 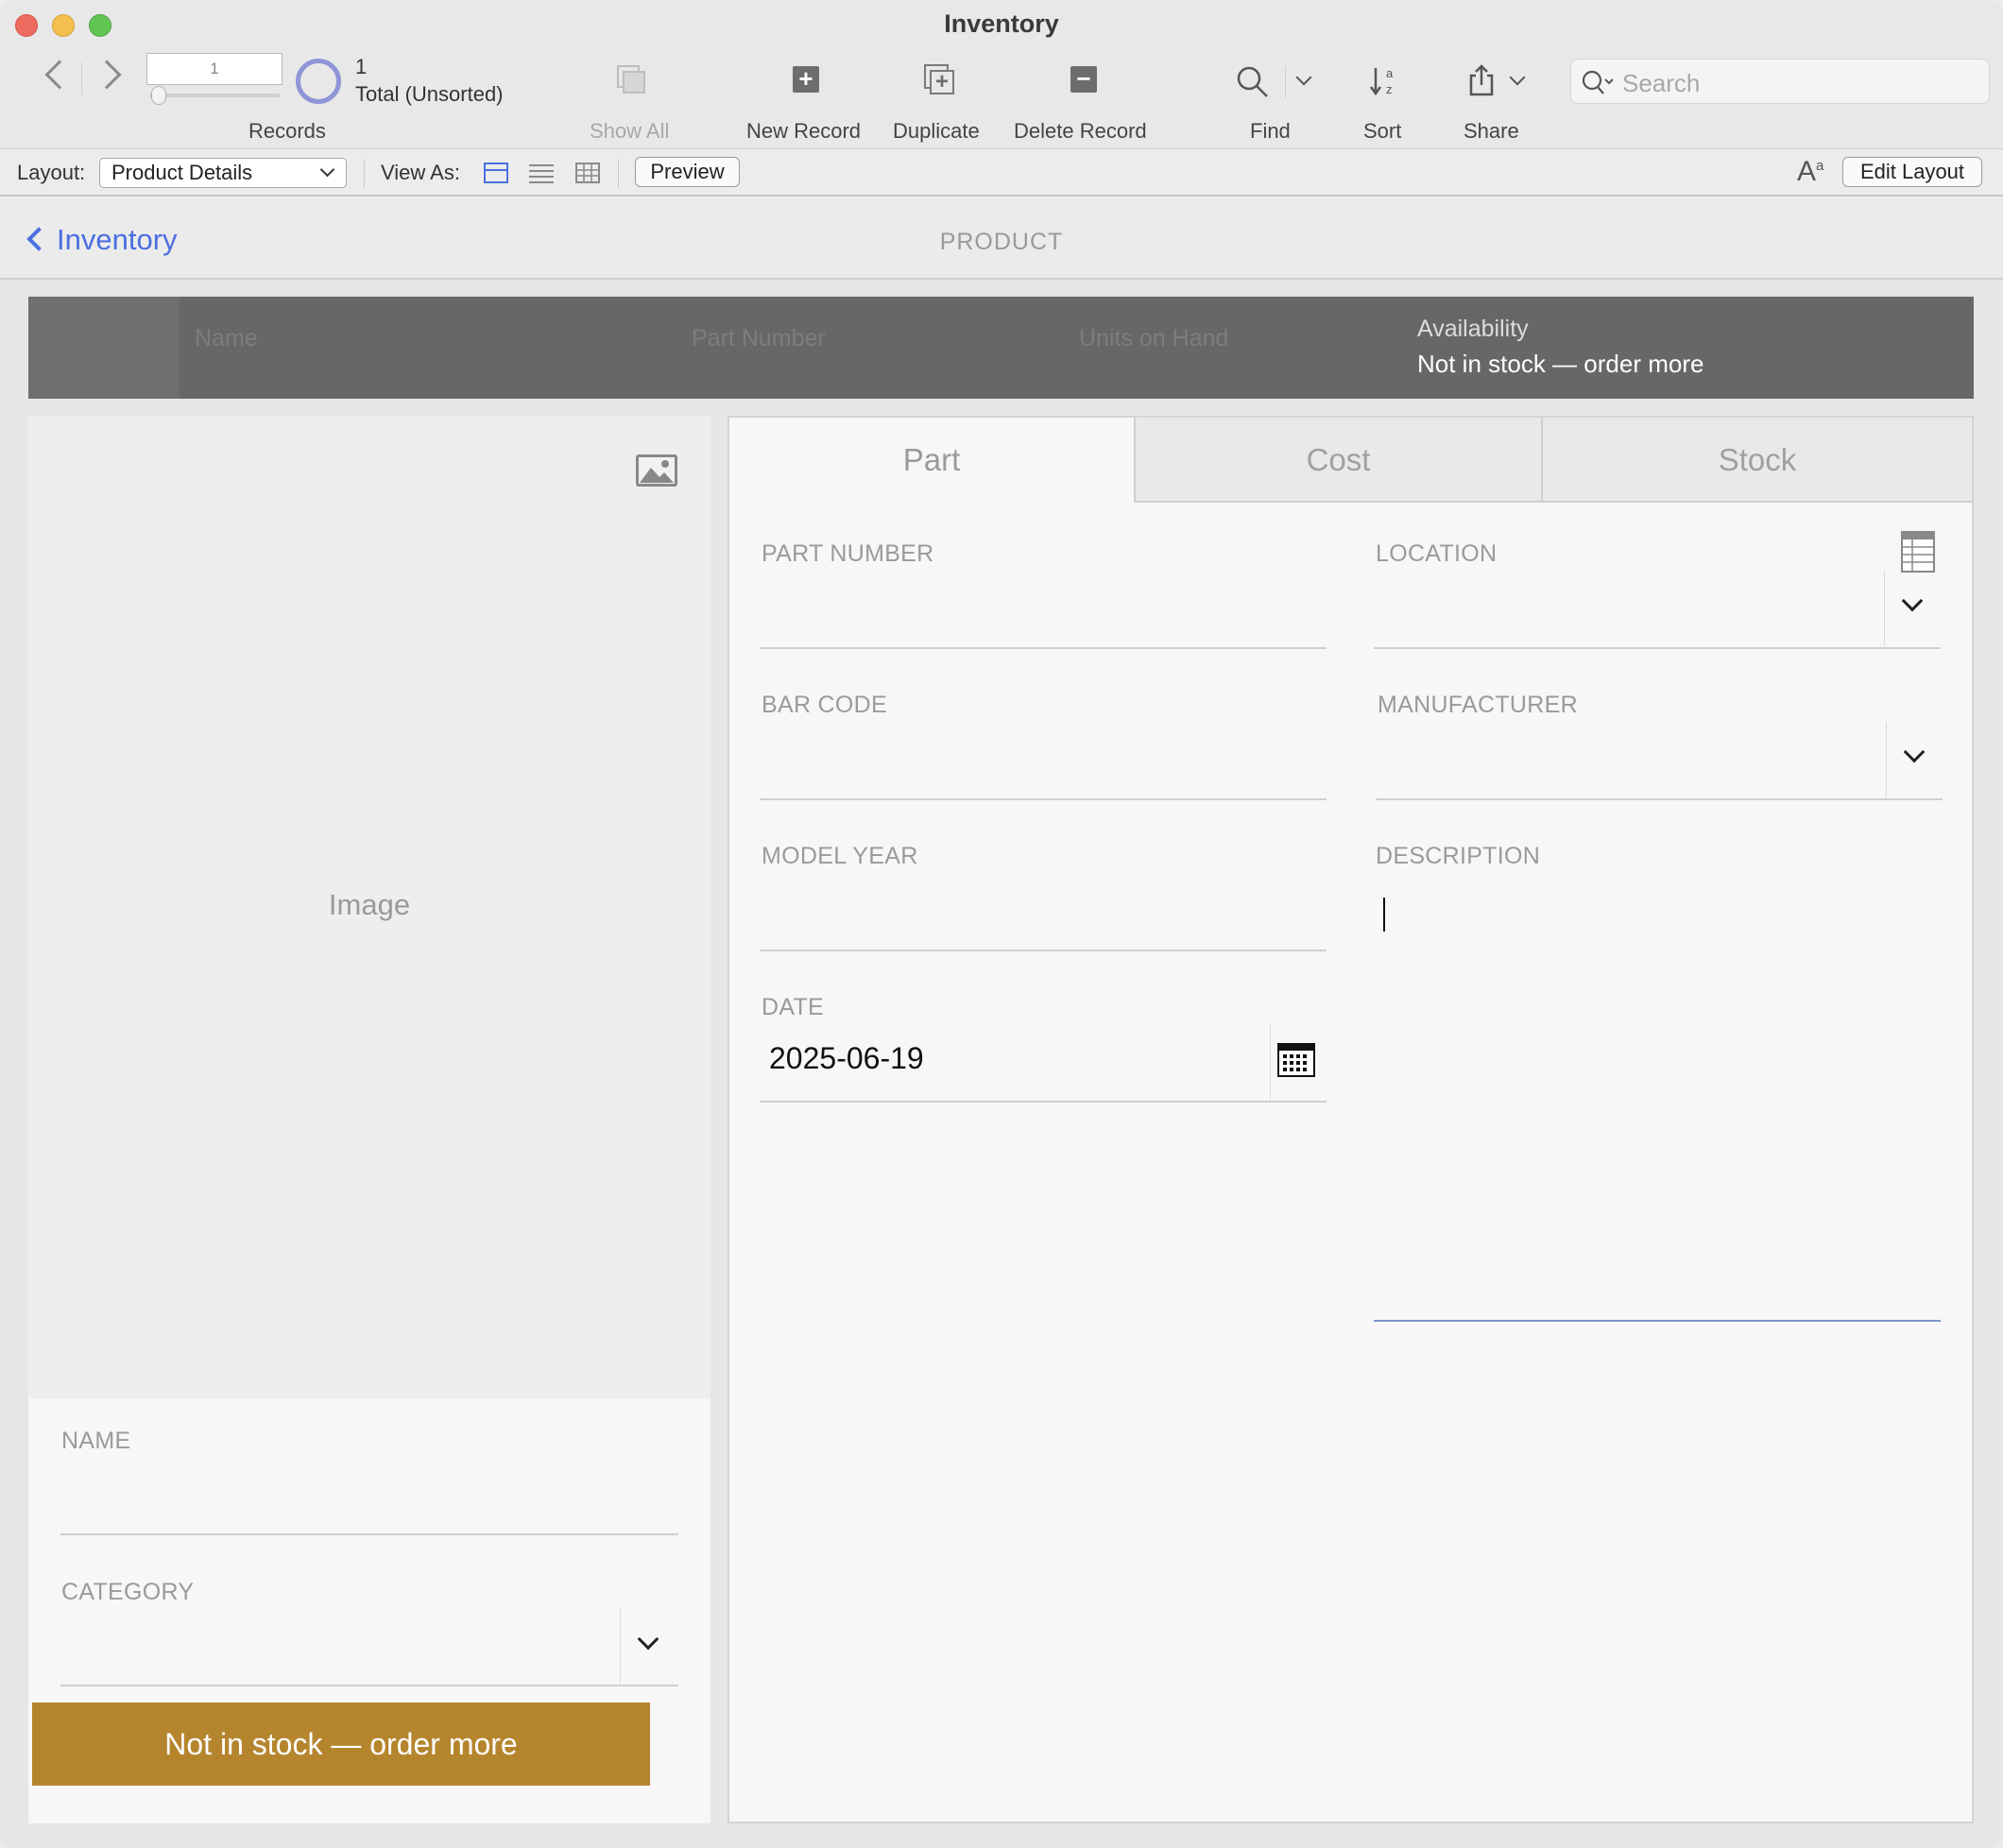 What do you see at coordinates (1337, 460) in the screenshot?
I see `tab-cost: Cost` at bounding box center [1337, 460].